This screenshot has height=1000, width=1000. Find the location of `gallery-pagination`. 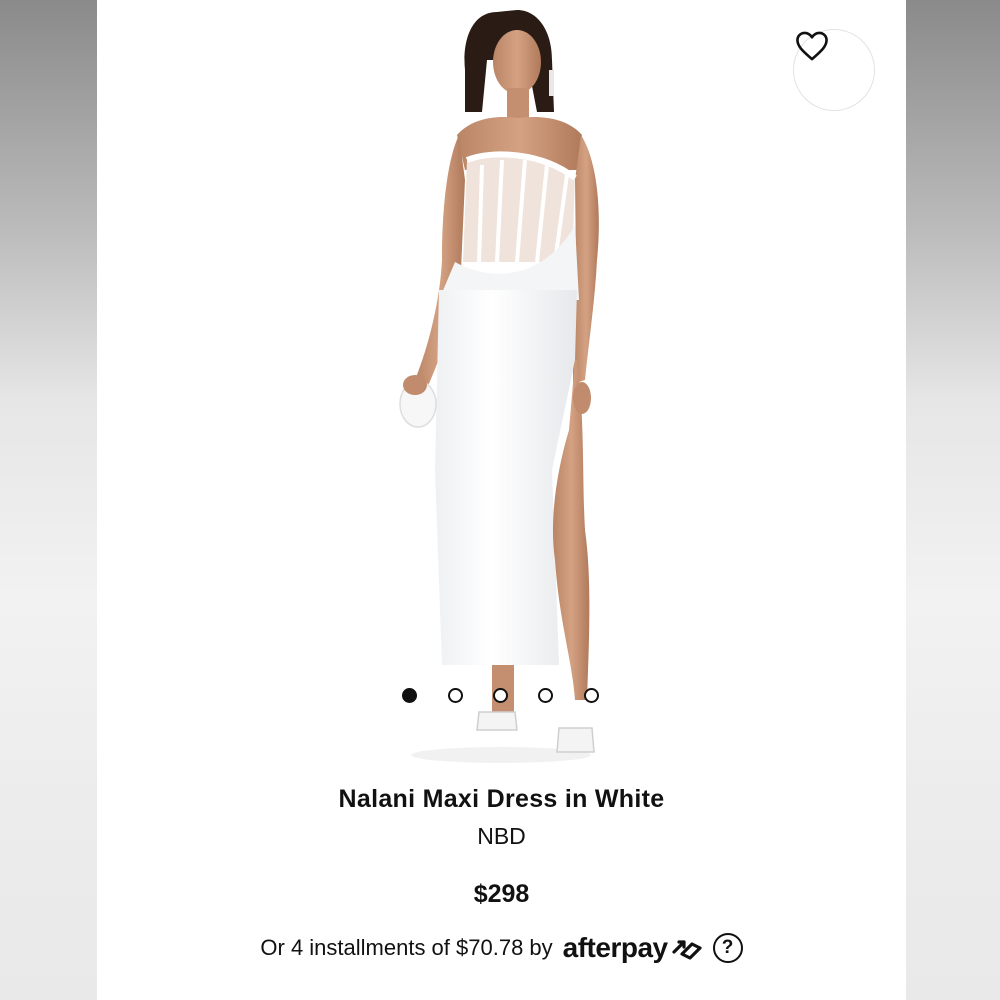

gallery-pagination is located at coordinates (501, 696).